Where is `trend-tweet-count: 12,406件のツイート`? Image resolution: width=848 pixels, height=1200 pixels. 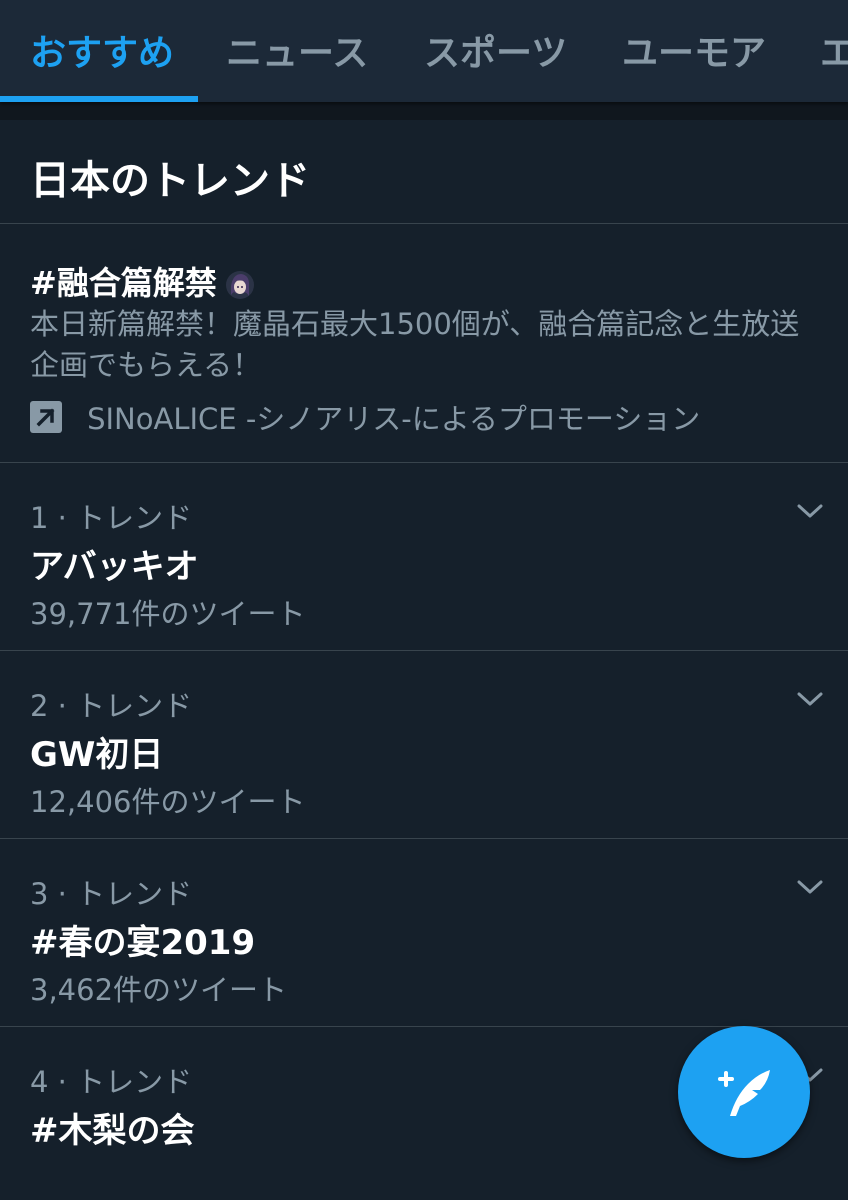
trend-tweet-count: 12,406件のツイート is located at coordinates (168, 802).